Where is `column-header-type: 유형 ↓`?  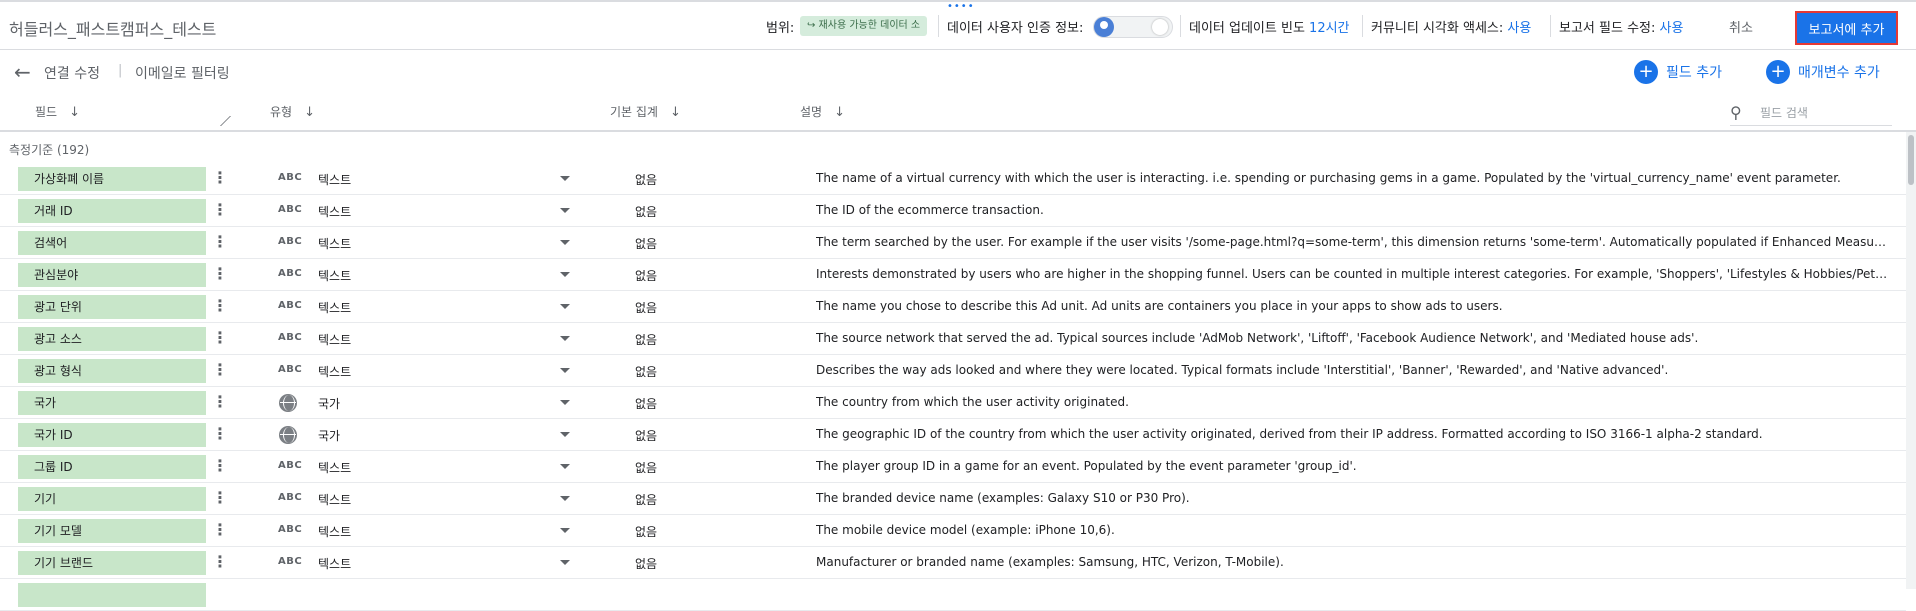
column-header-type: 유형 ↓ is located at coordinates (292, 111).